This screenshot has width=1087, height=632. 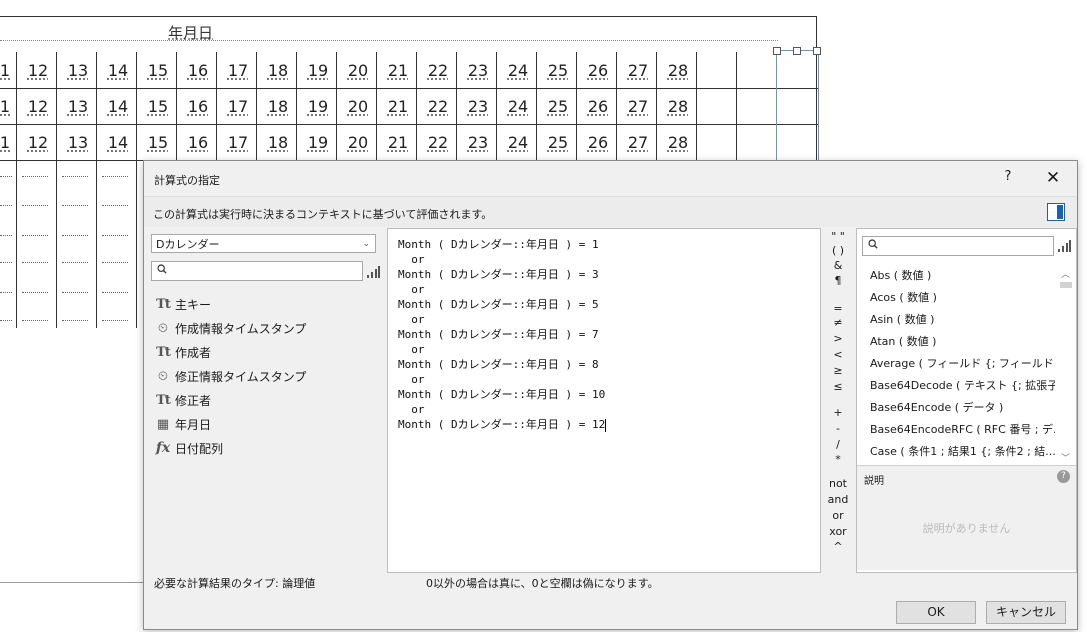 What do you see at coordinates (838, 531) in the screenshot?
I see `operator-button: xor` at bounding box center [838, 531].